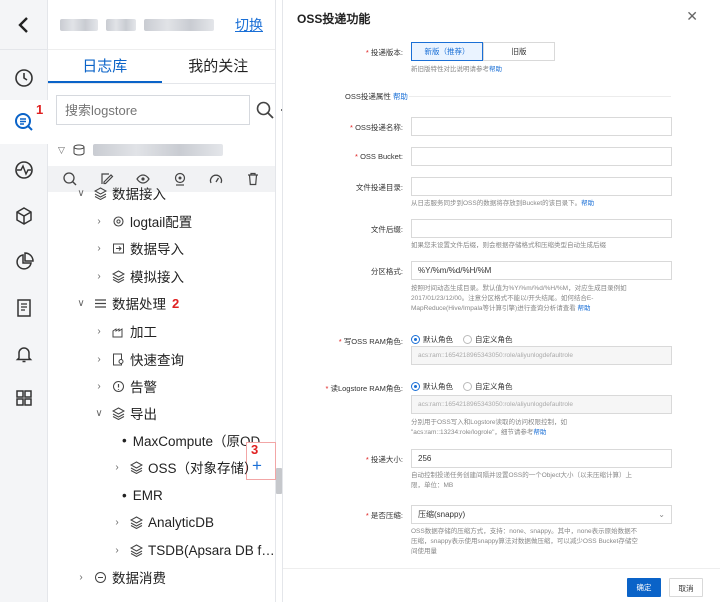  What do you see at coordinates (24, 262) in the screenshot?
I see `rail-pie-chart-icon` at bounding box center [24, 262].